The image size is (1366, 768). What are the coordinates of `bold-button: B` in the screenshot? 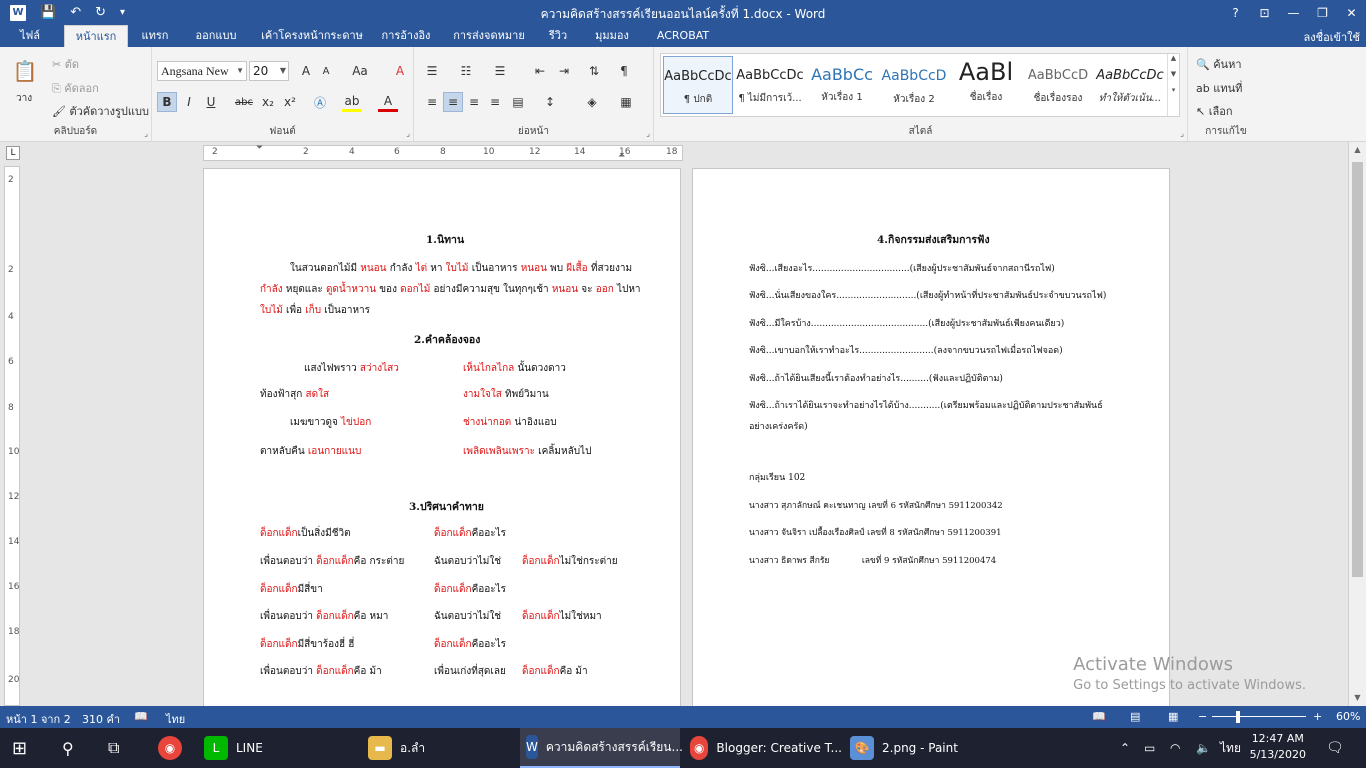 It's located at (167, 102).